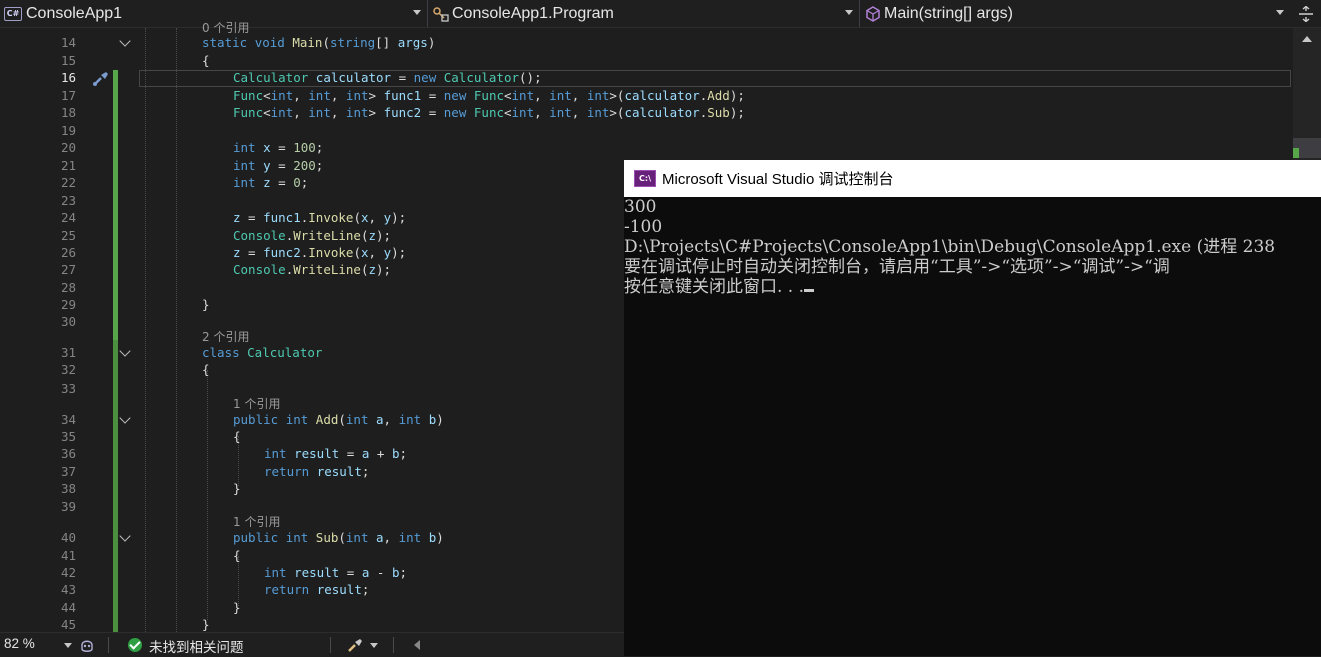 The image size is (1321, 657). I want to click on line-number: 29, so click(68, 304).